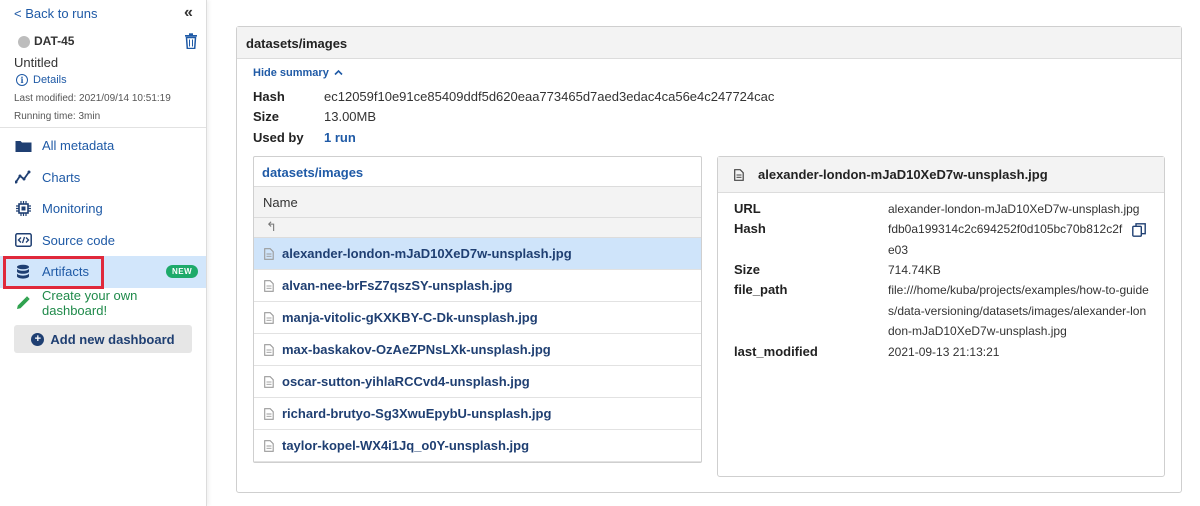 The image size is (1200, 506). What do you see at coordinates (57, 116) in the screenshot?
I see `running-time-text: Running time: 3min` at bounding box center [57, 116].